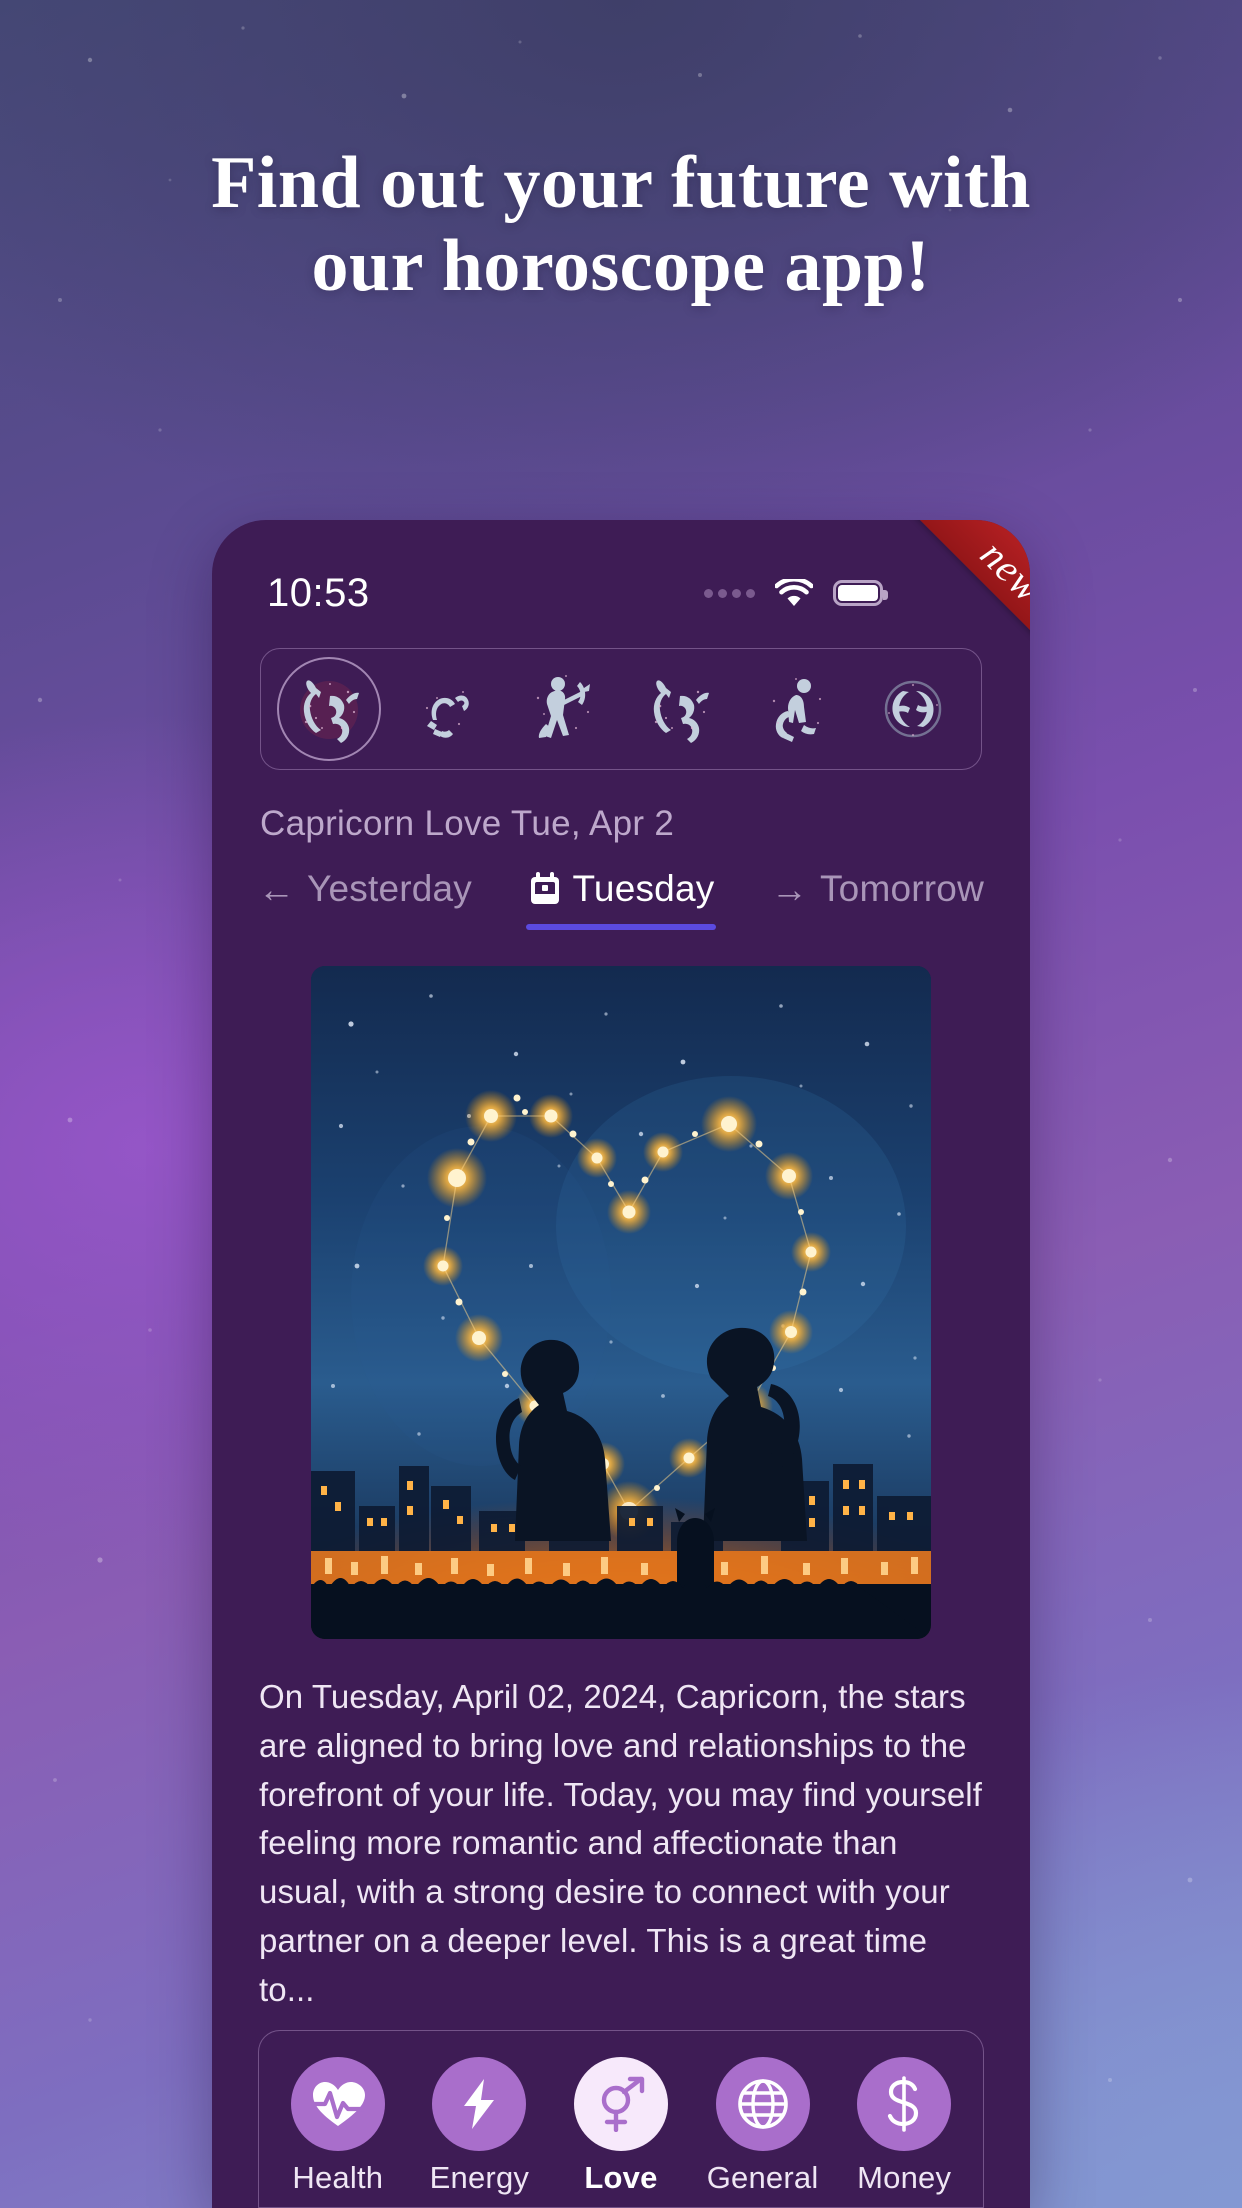  I want to click on globe-icon, so click(762, 2103).